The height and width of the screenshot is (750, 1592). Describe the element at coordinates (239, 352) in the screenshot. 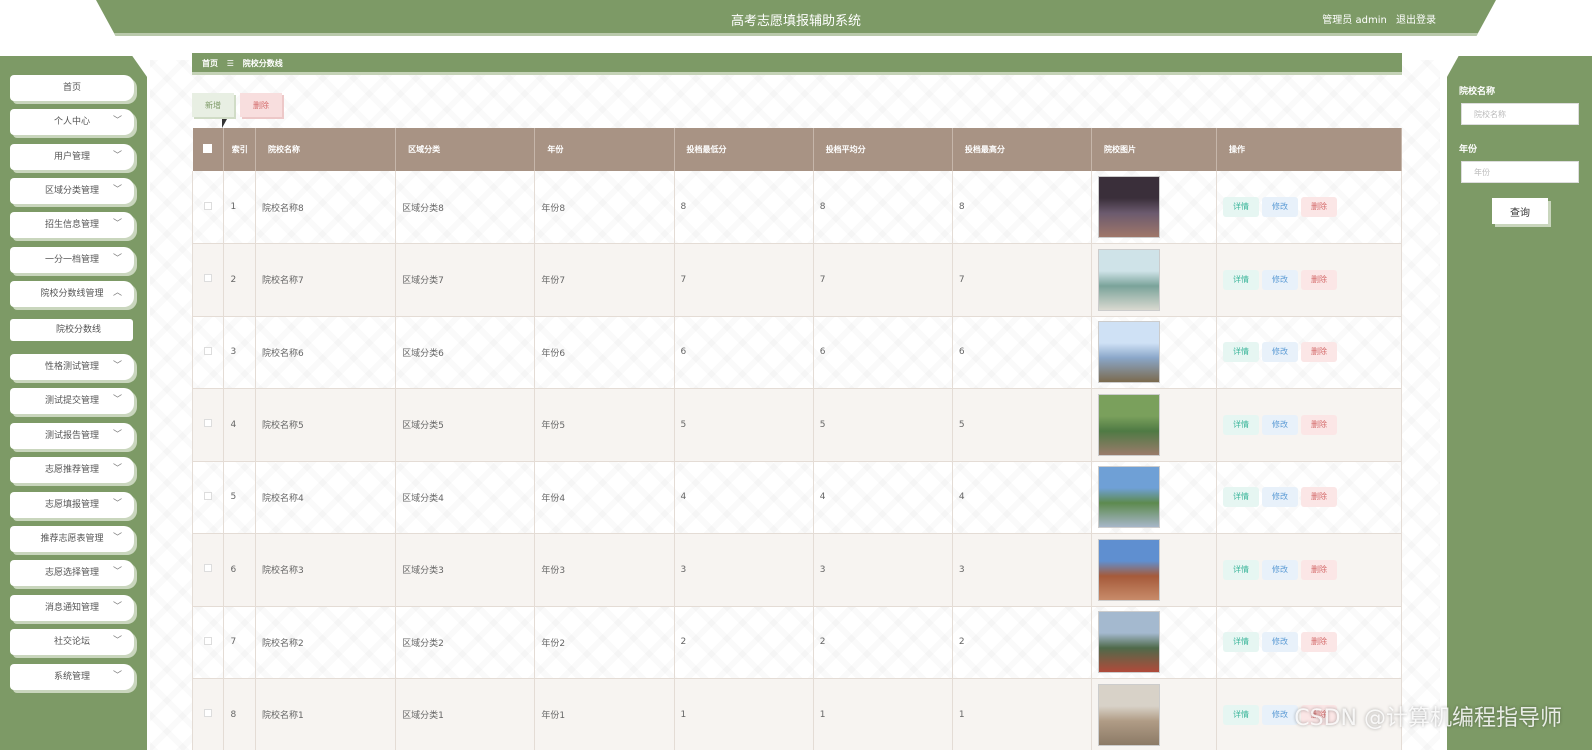

I see `cell-index: 3` at that location.